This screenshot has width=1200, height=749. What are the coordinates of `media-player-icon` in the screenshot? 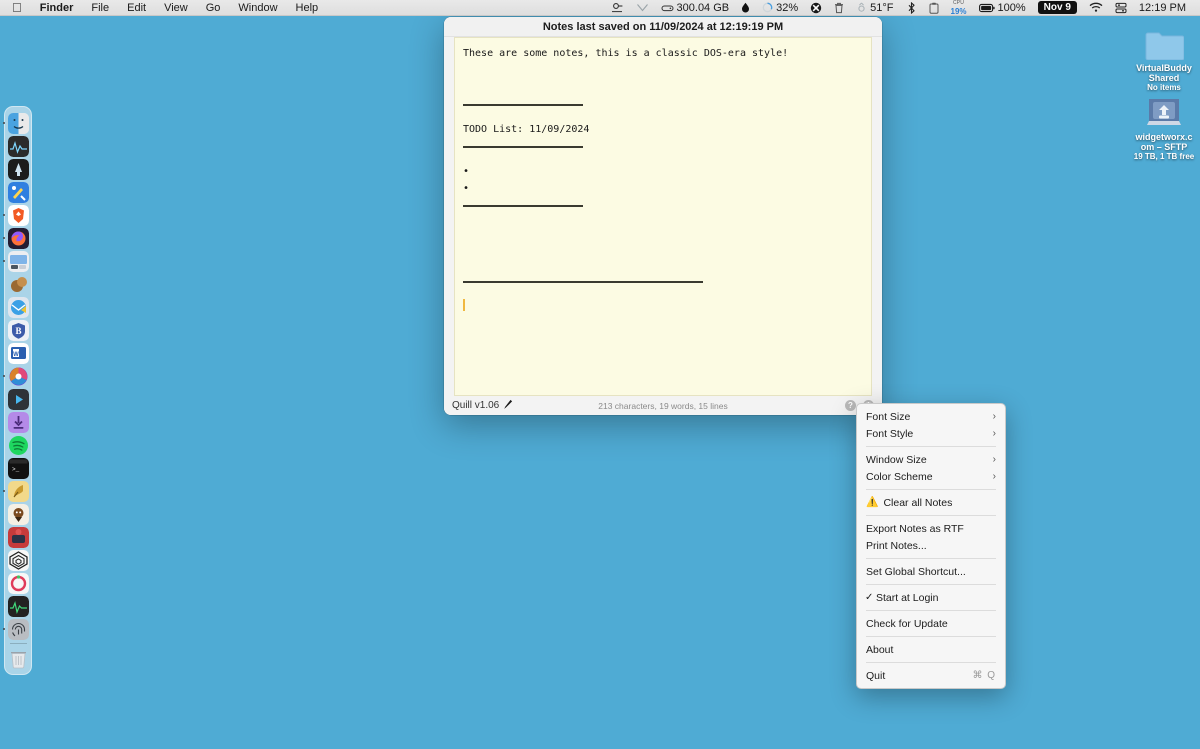 It's located at (18, 399).